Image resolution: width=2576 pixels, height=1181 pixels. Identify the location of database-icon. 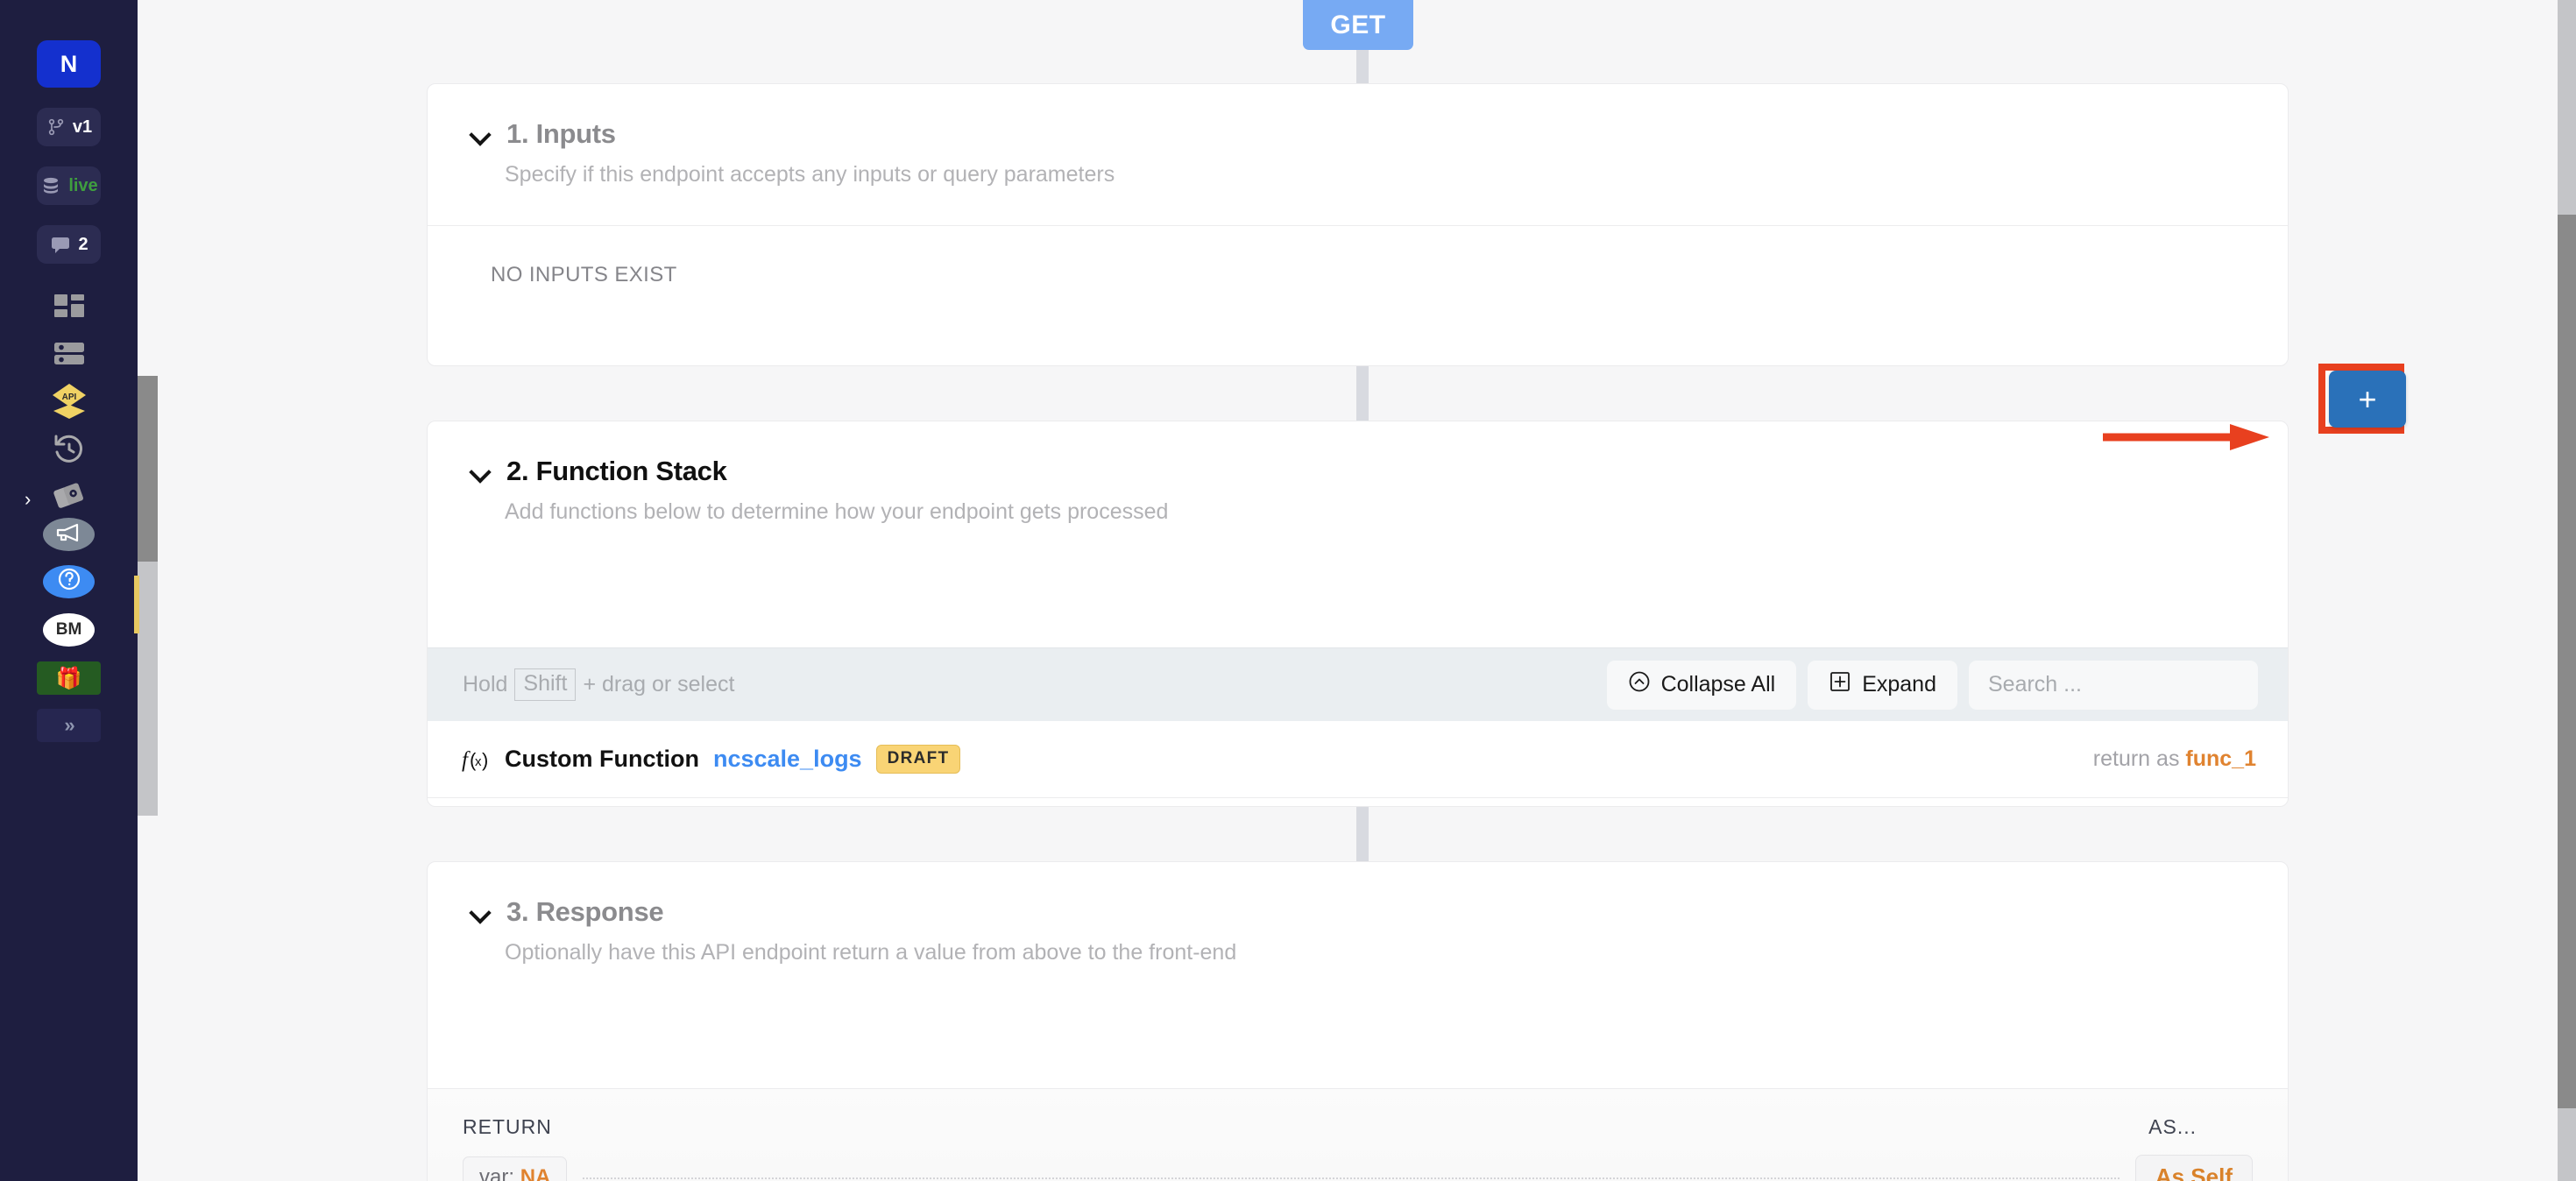
(50, 185).